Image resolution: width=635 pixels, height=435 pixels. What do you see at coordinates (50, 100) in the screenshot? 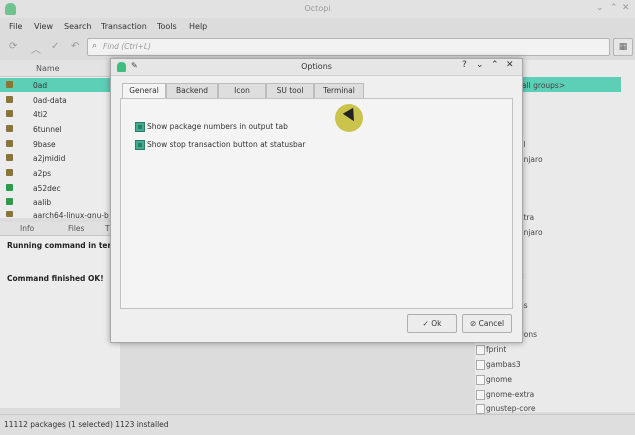
I see `package-name: 0ad-data` at bounding box center [50, 100].